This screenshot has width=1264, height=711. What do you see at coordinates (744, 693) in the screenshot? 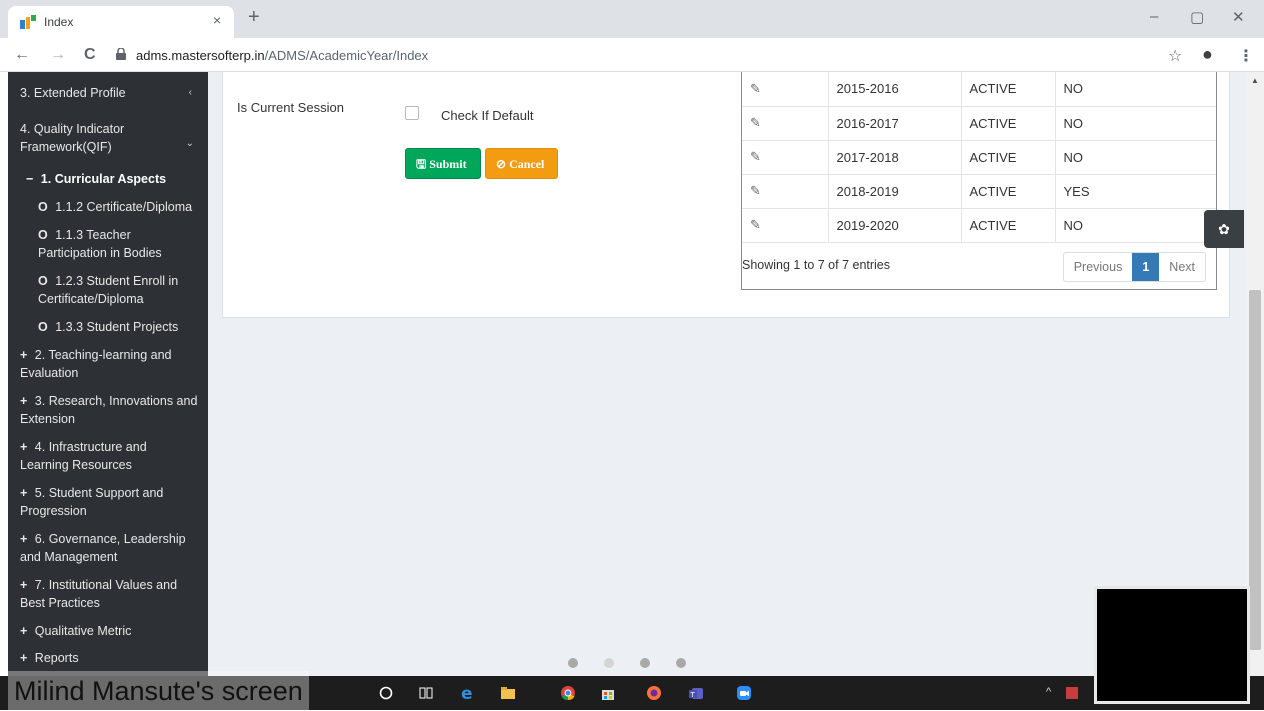
I see `zoom-icon` at bounding box center [744, 693].